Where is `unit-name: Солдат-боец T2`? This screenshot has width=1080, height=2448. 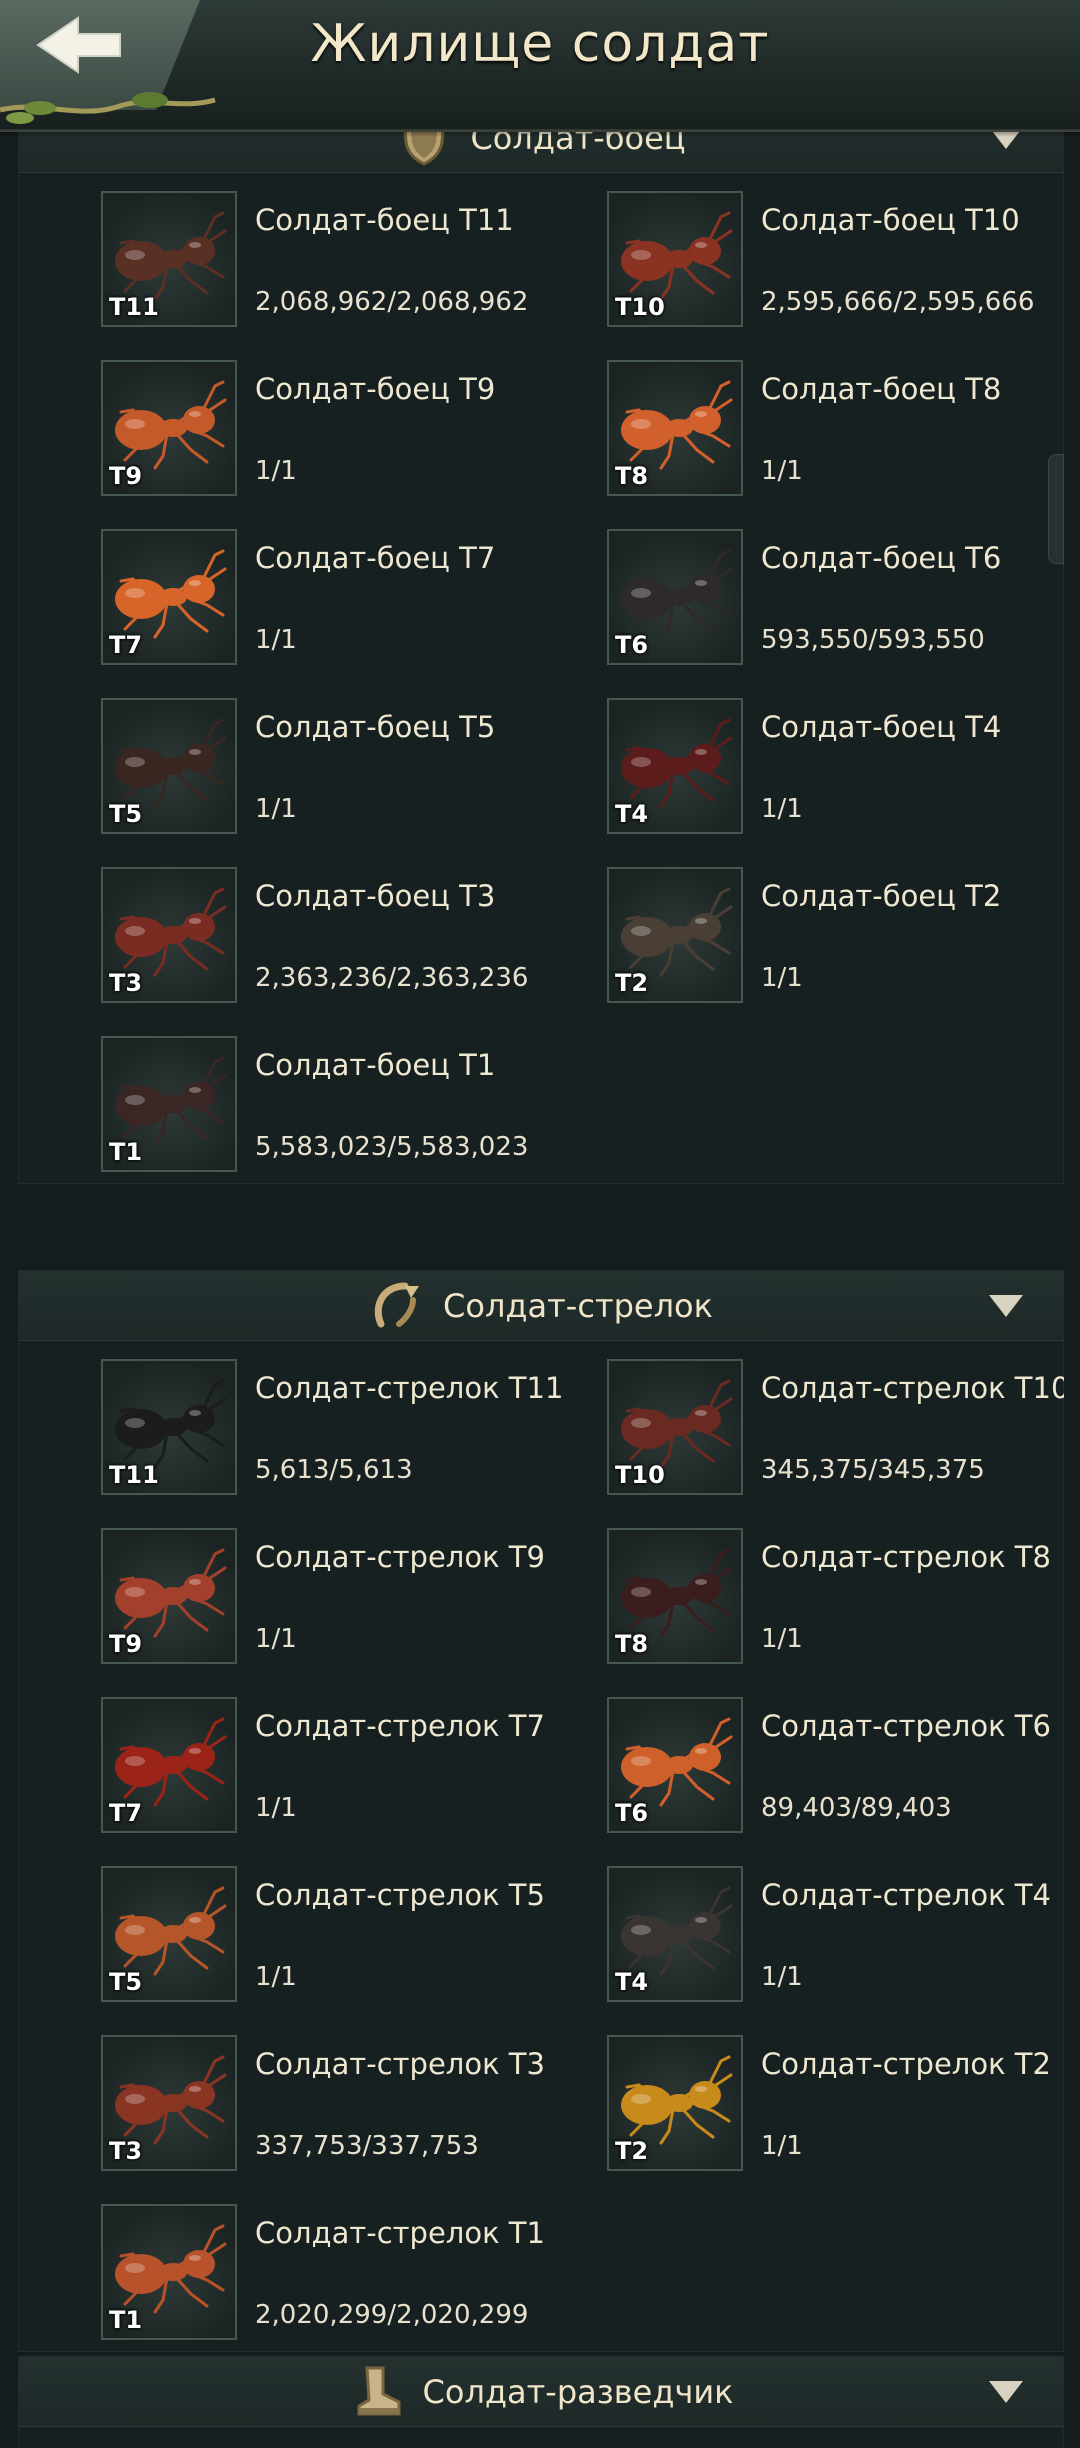 unit-name: Солдат-боец T2 is located at coordinates (881, 896).